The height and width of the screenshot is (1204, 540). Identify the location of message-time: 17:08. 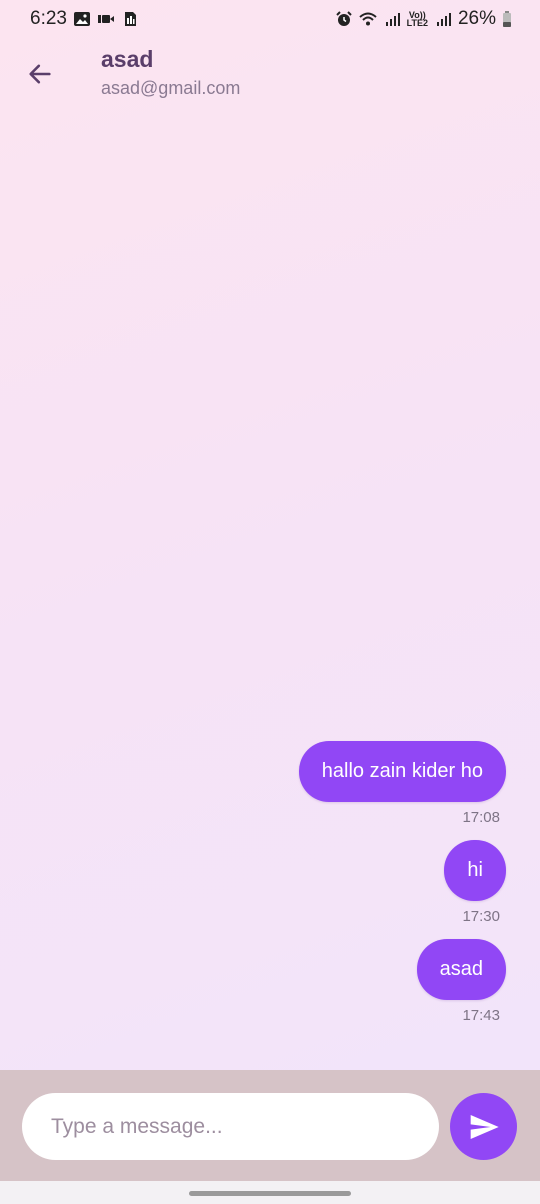
(481, 817).